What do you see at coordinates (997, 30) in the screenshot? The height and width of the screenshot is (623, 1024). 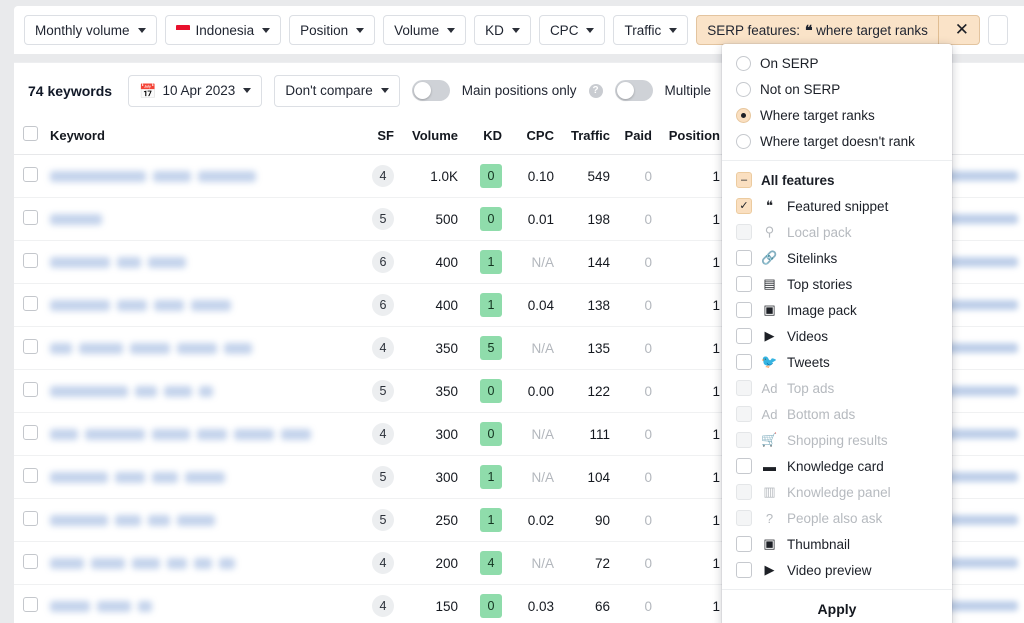 I see `filter-overflow` at bounding box center [997, 30].